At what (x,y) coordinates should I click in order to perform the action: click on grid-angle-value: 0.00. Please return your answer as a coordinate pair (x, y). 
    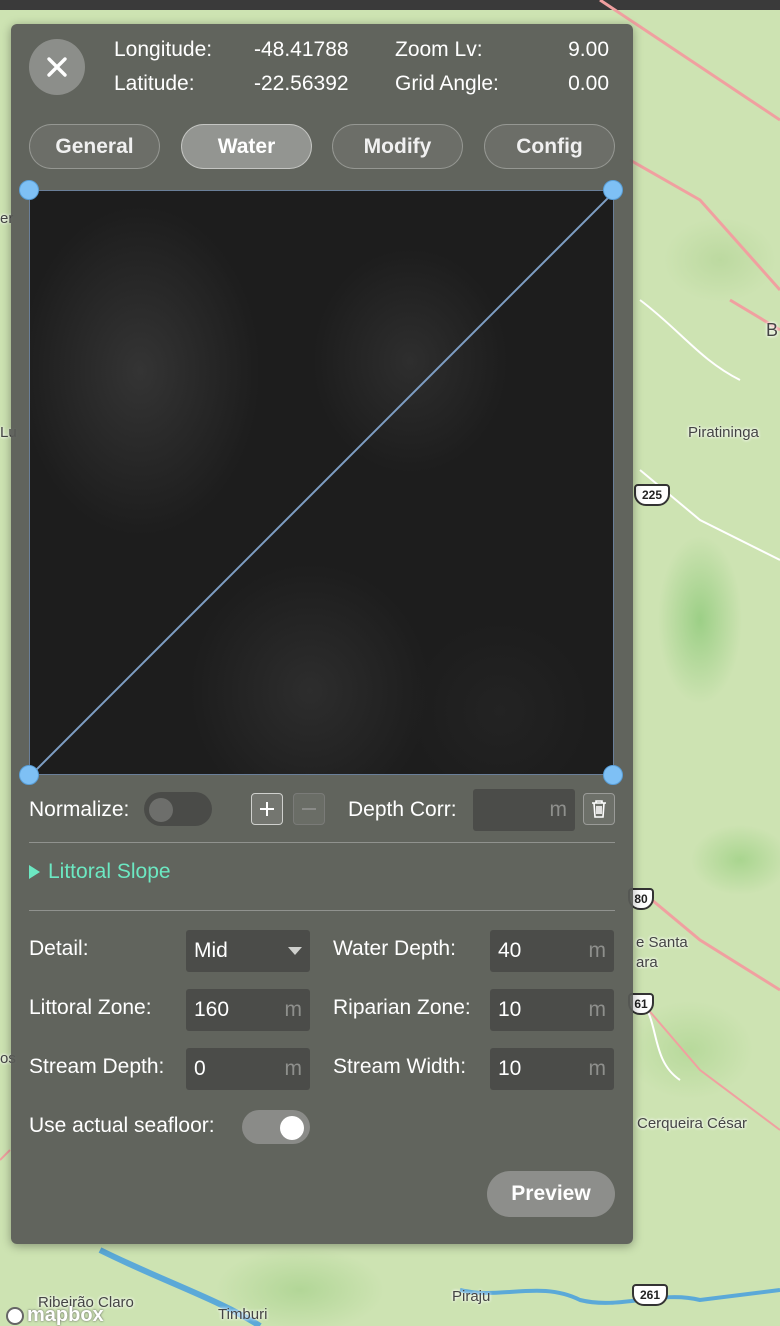
    Looking at the image, I should click on (588, 83).